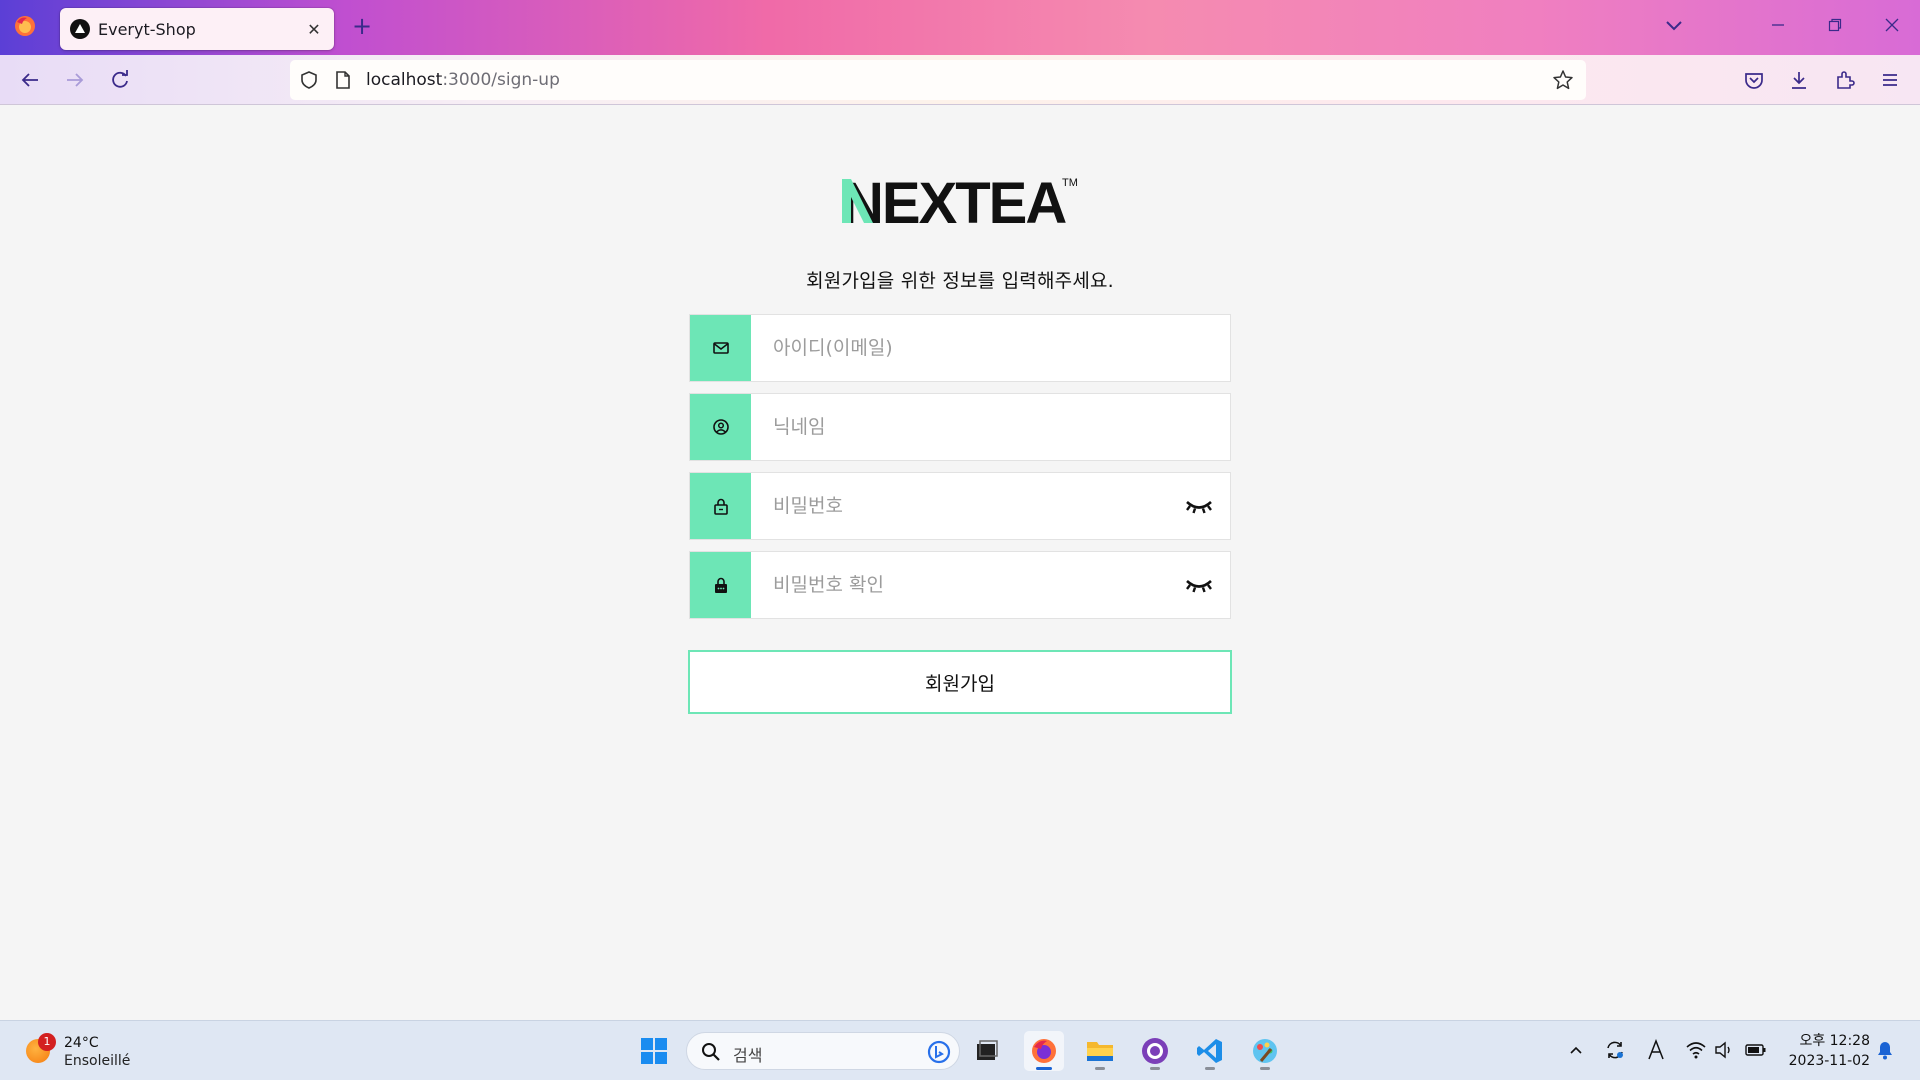 The image size is (1920, 1080). Describe the element at coordinates (960, 682) in the screenshot. I see `sign-up-button: 회원가입` at that location.